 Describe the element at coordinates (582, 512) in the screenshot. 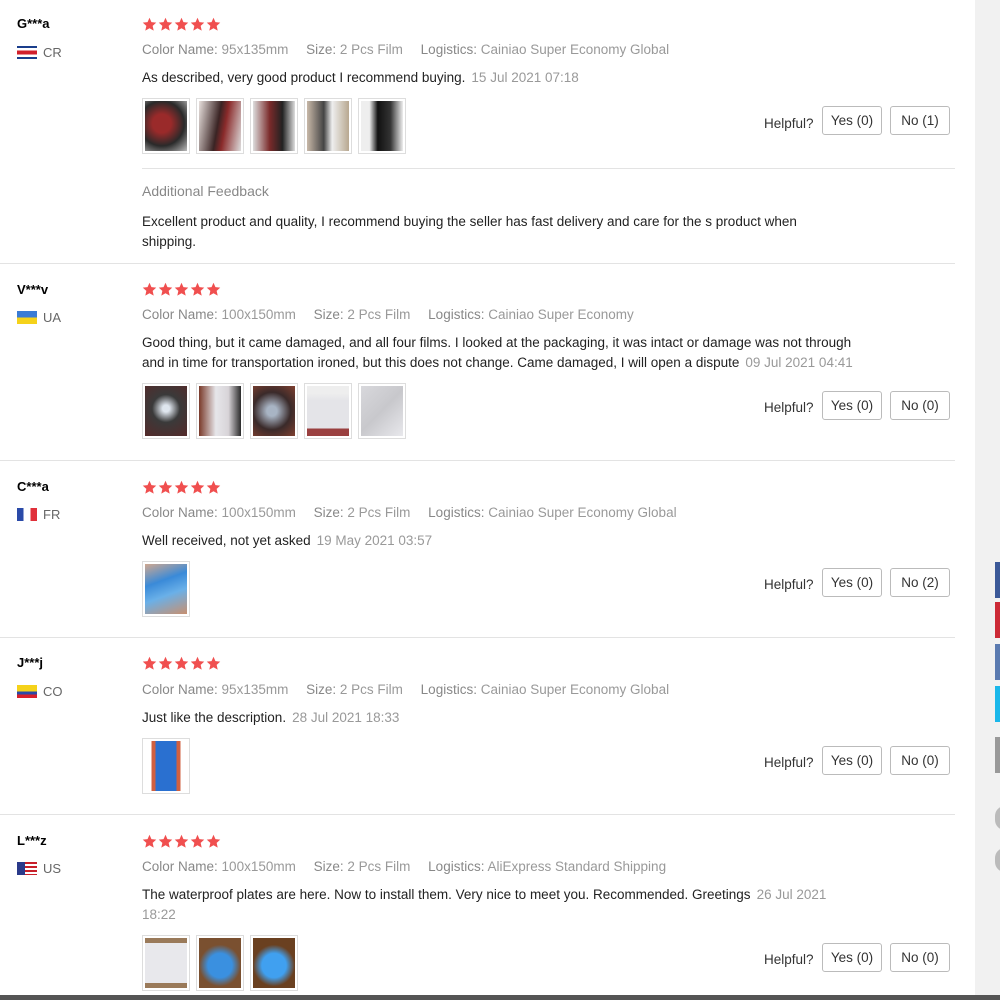

I see `logistics-value: Cainiao Super Economy Global` at that location.